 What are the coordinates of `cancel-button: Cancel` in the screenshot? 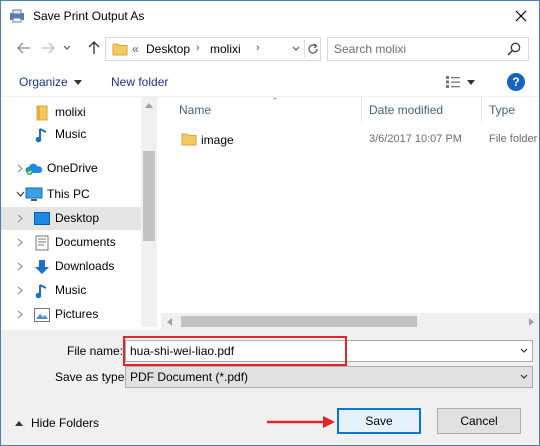 It's located at (479, 421).